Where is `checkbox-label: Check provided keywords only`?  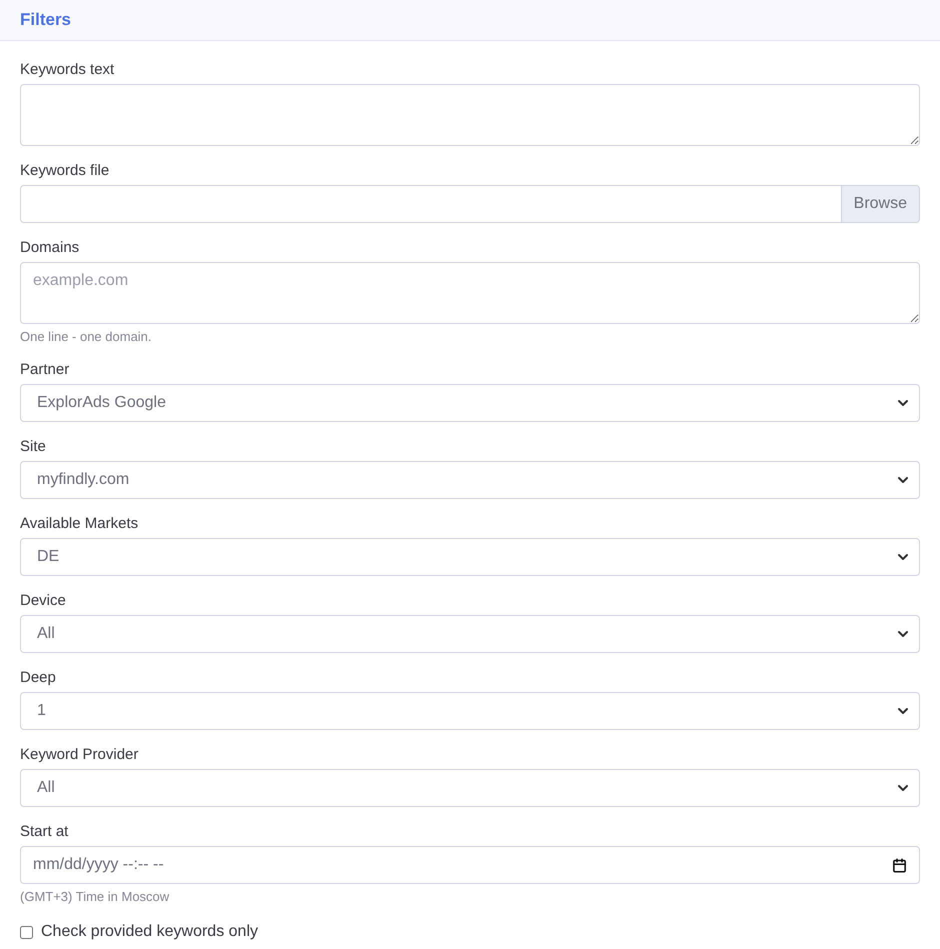
checkbox-label: Check provided keywords only is located at coordinates (149, 932).